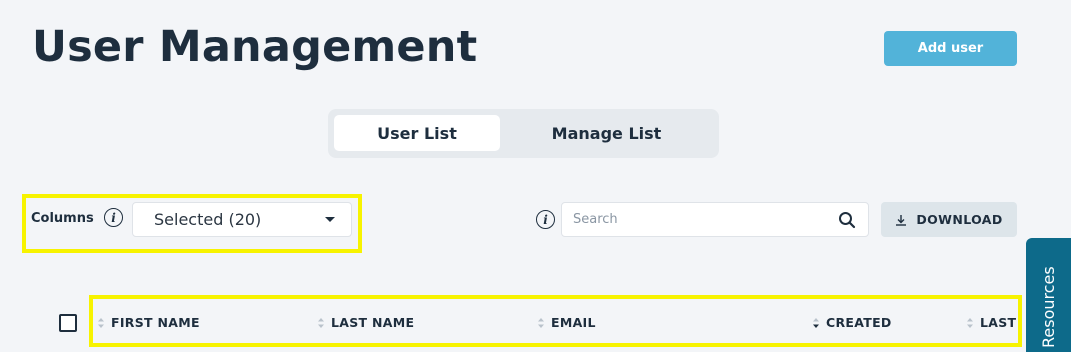 The height and width of the screenshot is (352, 1071). Describe the element at coordinates (155, 322) in the screenshot. I see `column-header-label: FIRST NAME` at that location.